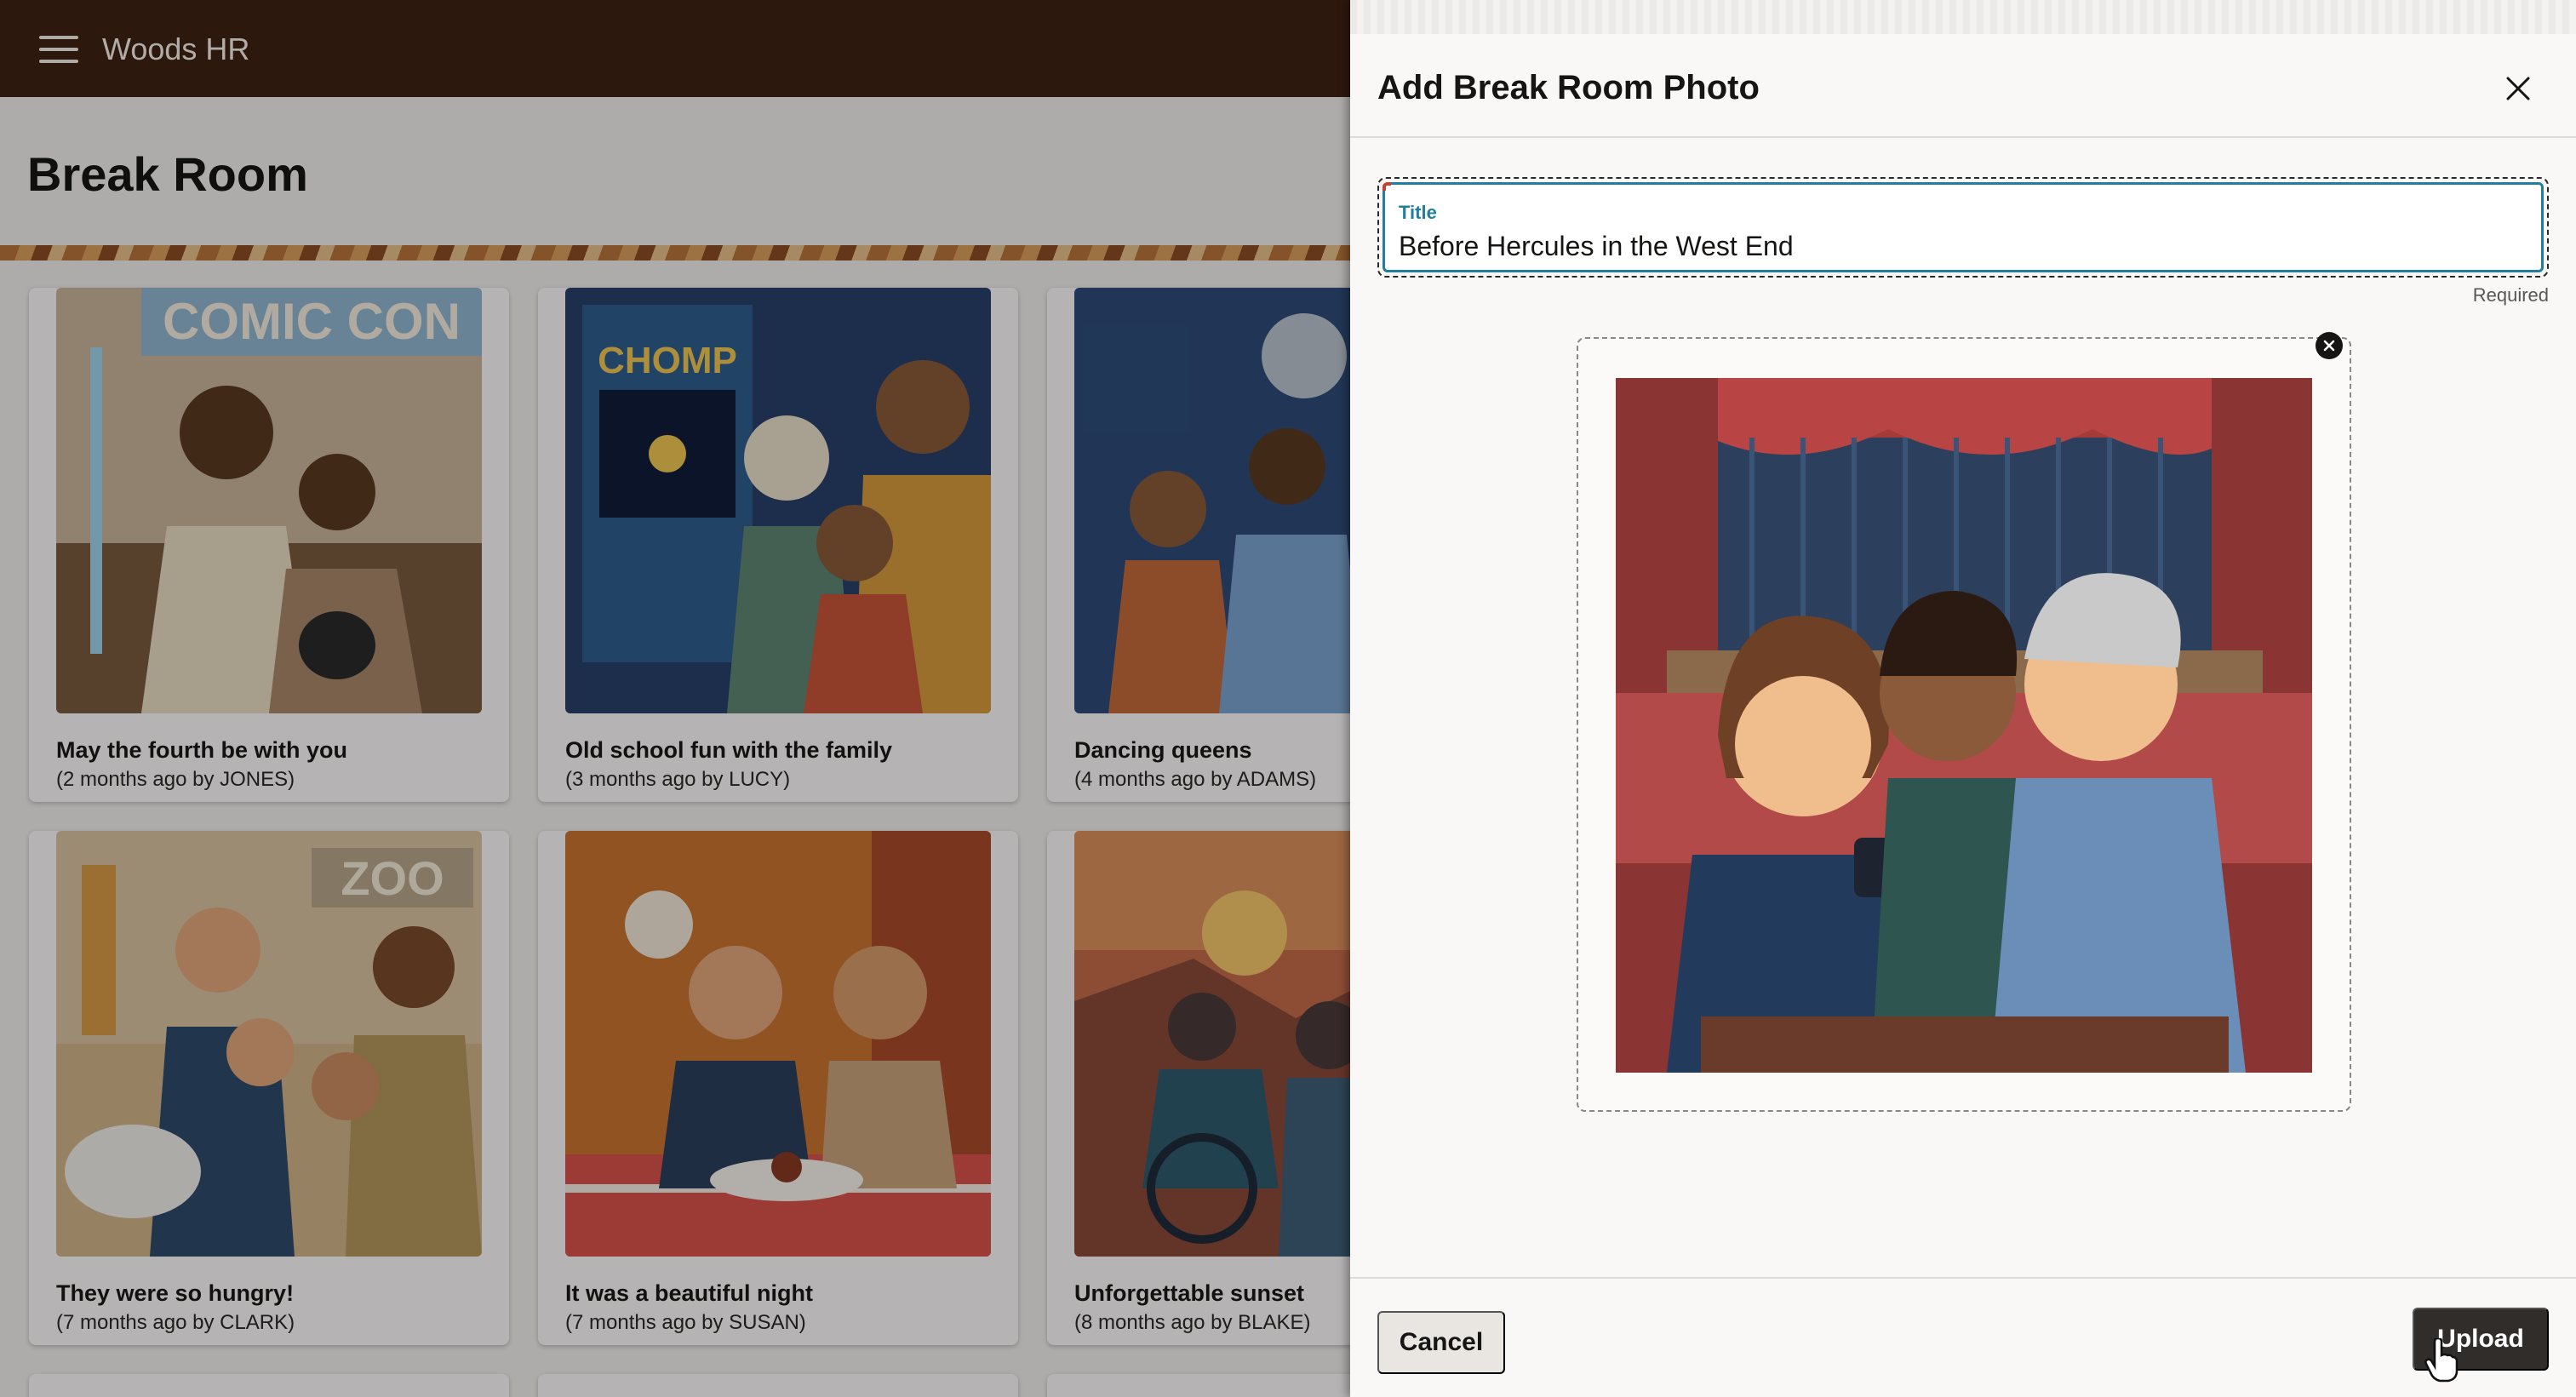  I want to click on remove-image-button, so click(2329, 345).